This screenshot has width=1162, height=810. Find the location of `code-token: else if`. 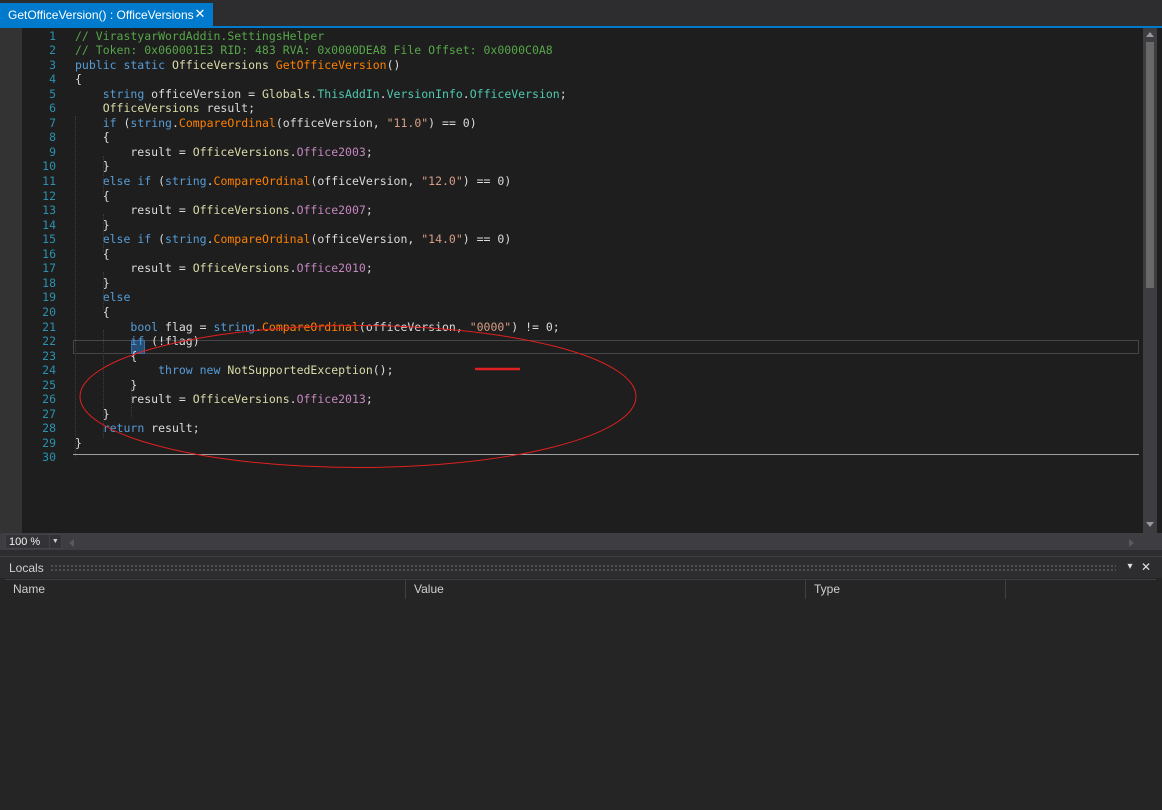

code-token: else if is located at coordinates (130, 239).